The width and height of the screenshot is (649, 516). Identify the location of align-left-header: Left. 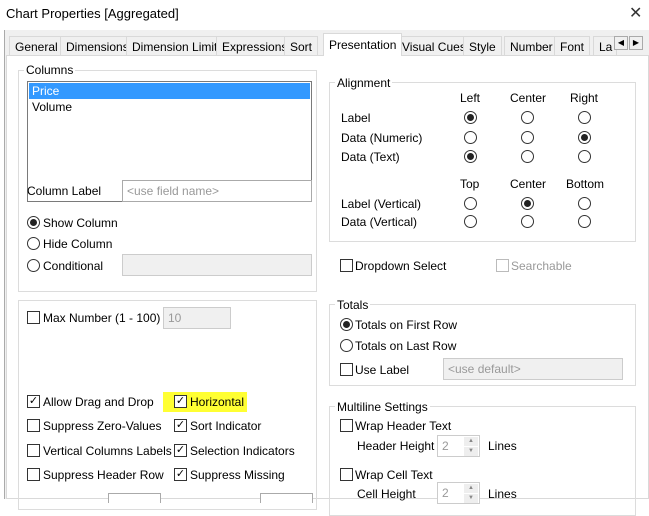
(470, 98).